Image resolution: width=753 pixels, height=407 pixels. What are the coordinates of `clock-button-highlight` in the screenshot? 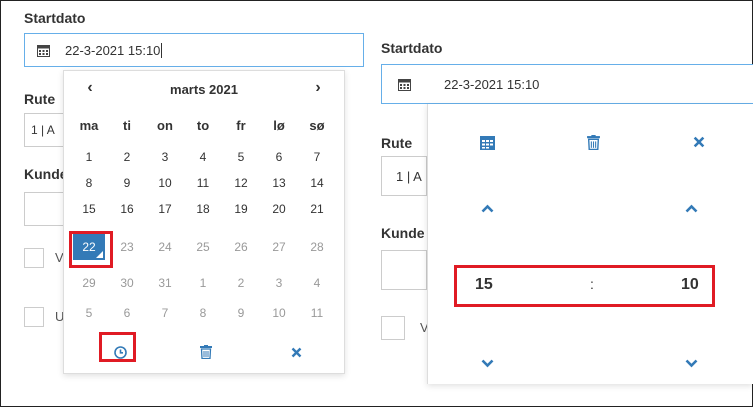 It's located at (117, 347).